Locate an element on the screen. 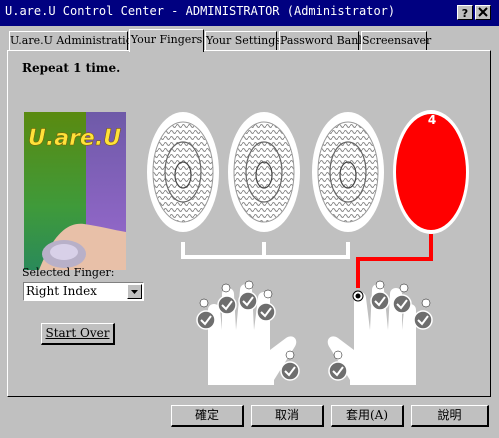 The width and height of the screenshot is (499, 438). selected-finger-select: Right Index is located at coordinates (83, 291).